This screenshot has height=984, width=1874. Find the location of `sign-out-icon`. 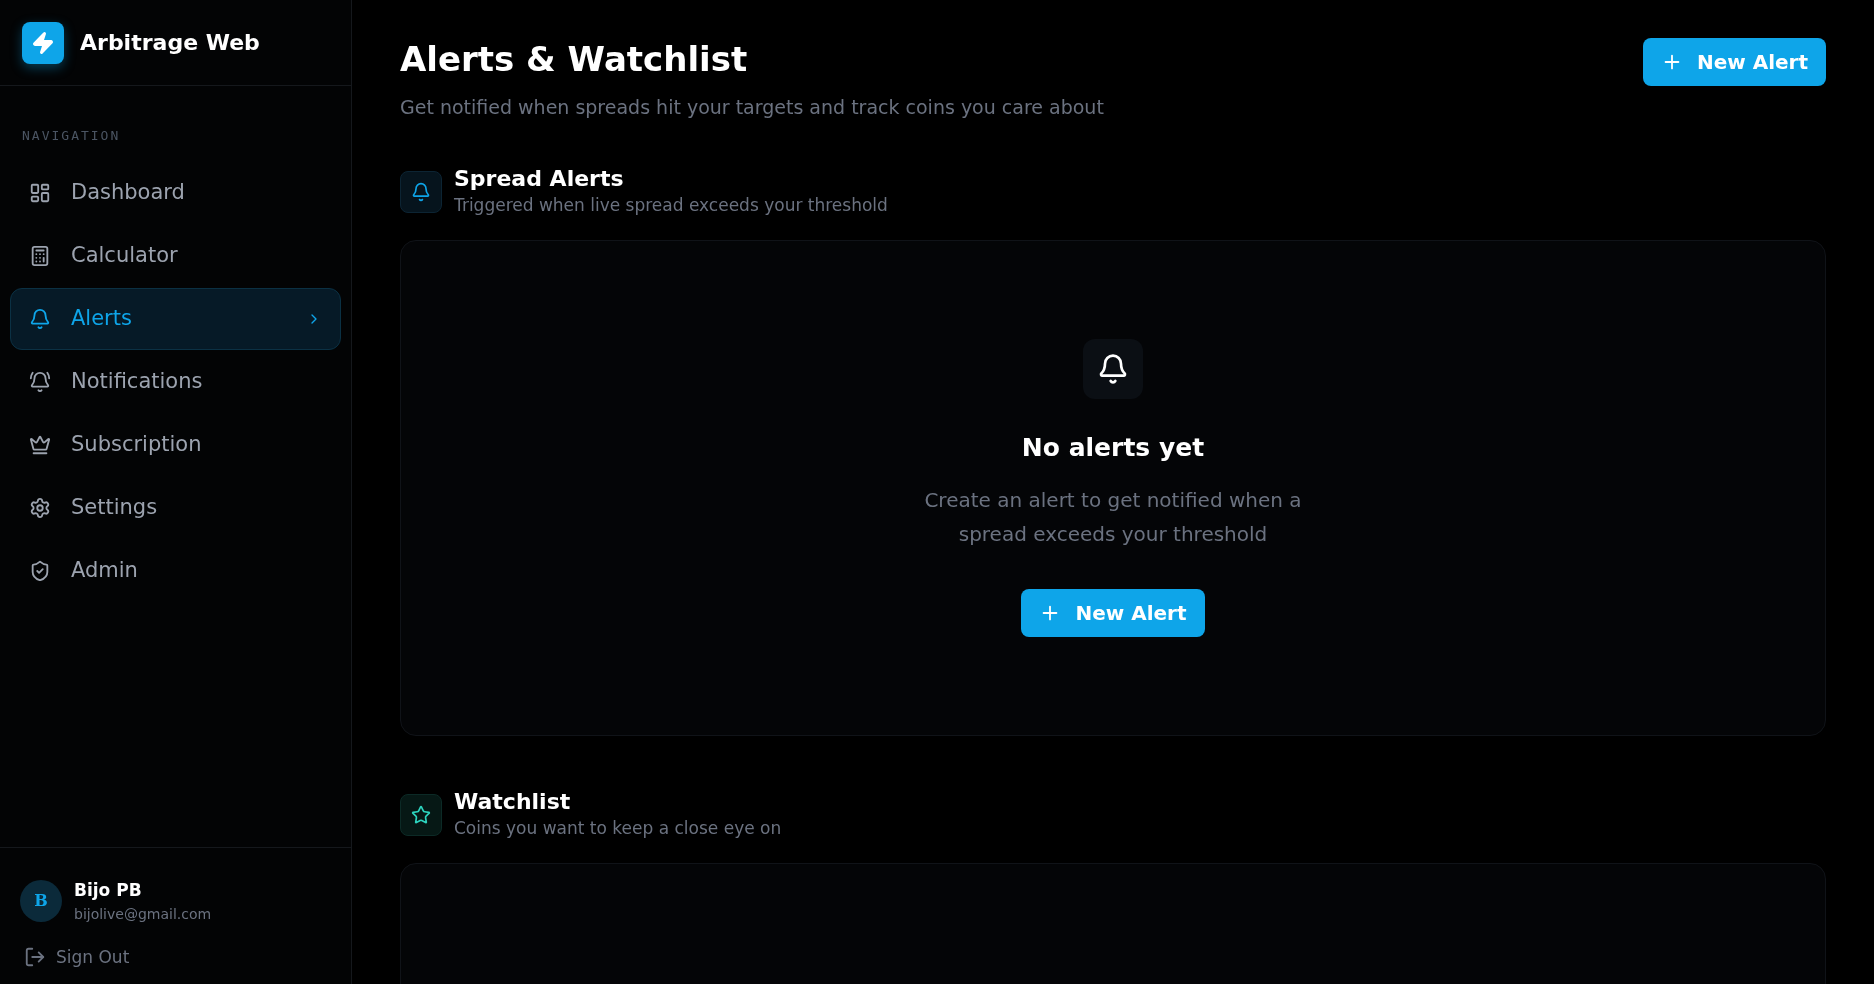

sign-out-icon is located at coordinates (35, 957).